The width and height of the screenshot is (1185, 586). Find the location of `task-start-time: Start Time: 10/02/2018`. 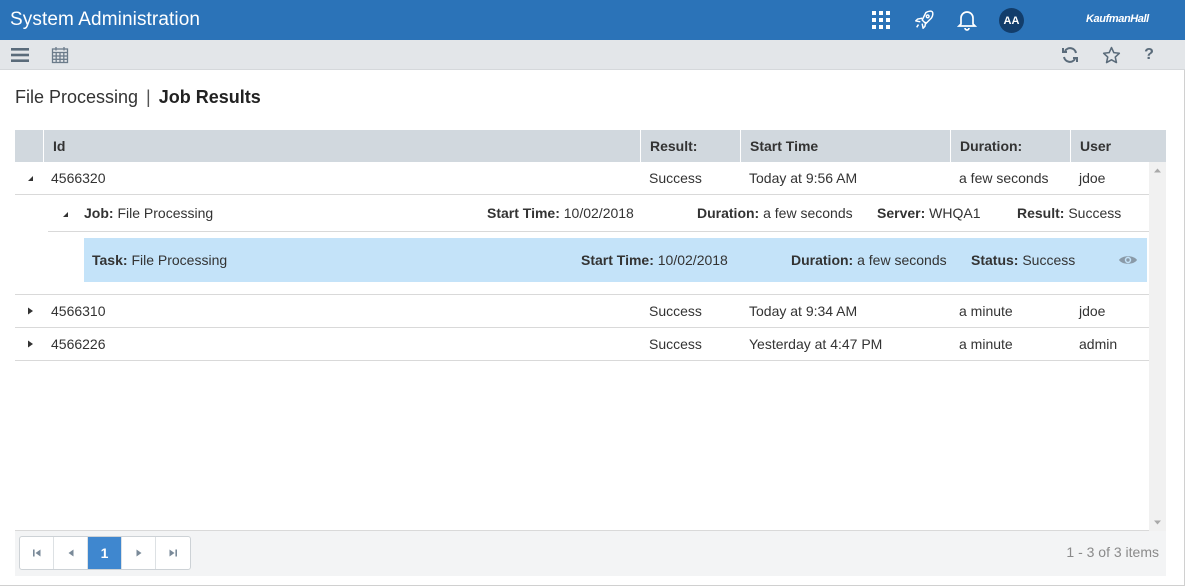

task-start-time: Start Time: 10/02/2018 is located at coordinates (654, 260).